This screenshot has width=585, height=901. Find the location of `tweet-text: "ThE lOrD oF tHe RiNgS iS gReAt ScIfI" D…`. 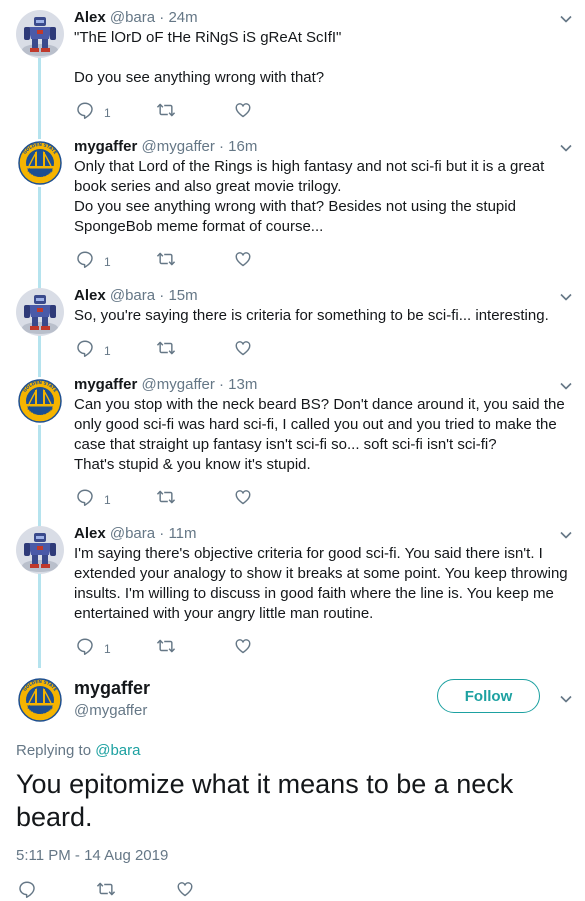

tweet-text: "ThE lOrD oF tHe RiNgS iS gReAt ScIfI" D… is located at coordinates (208, 57).